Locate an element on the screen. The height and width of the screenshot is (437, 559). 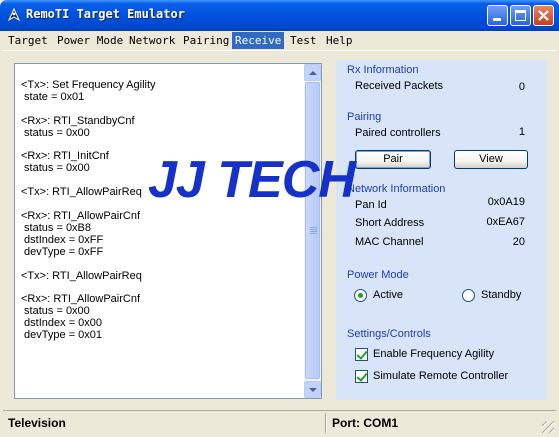
standby-radio is located at coordinates (468, 295).